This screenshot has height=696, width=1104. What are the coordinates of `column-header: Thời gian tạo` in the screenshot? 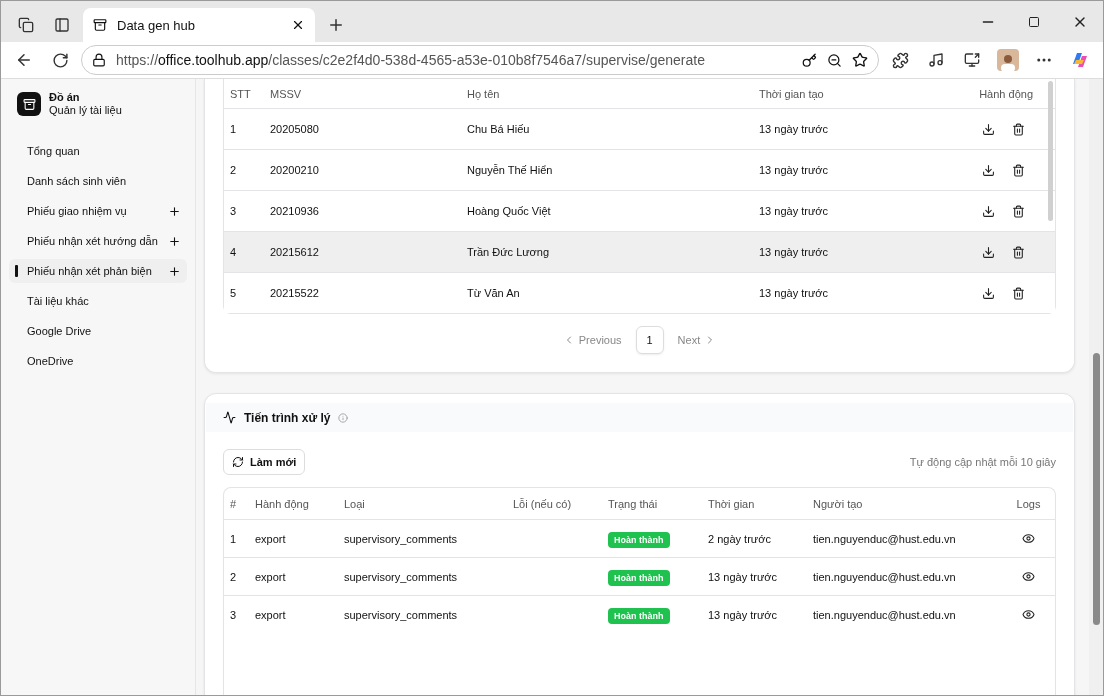 It's located at (825, 94).